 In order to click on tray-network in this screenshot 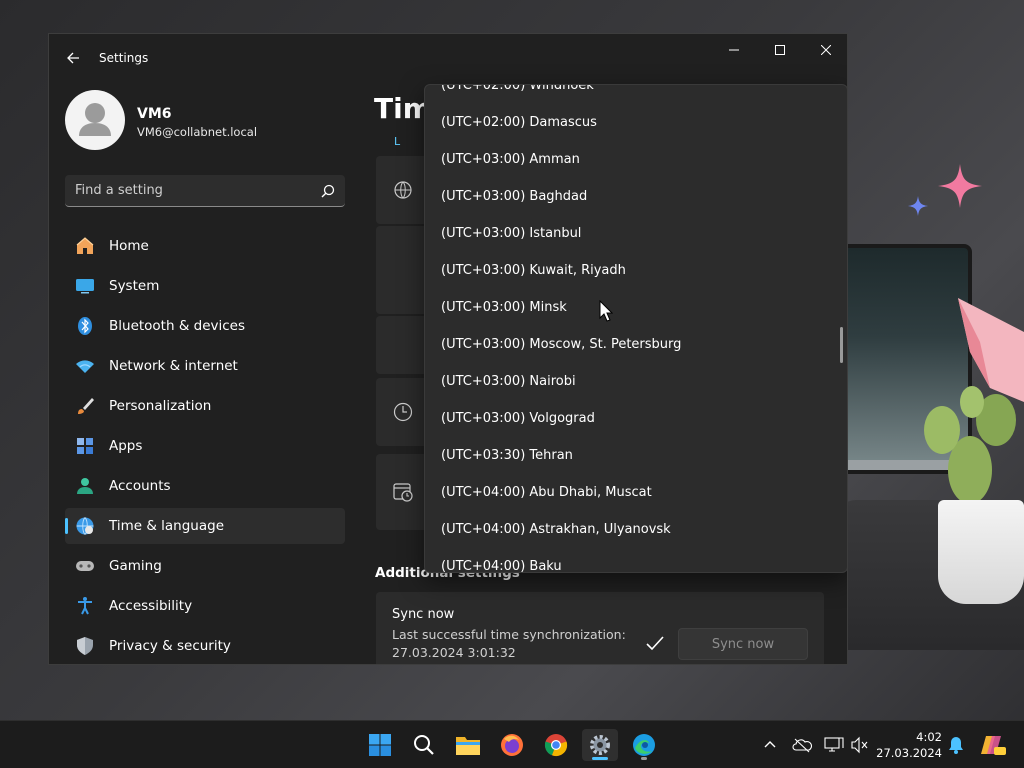, I will do `click(834, 745)`.